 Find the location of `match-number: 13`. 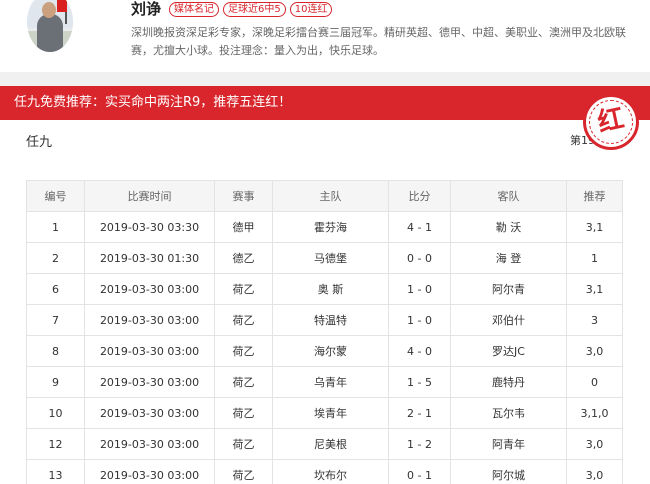

match-number: 13 is located at coordinates (55, 471).